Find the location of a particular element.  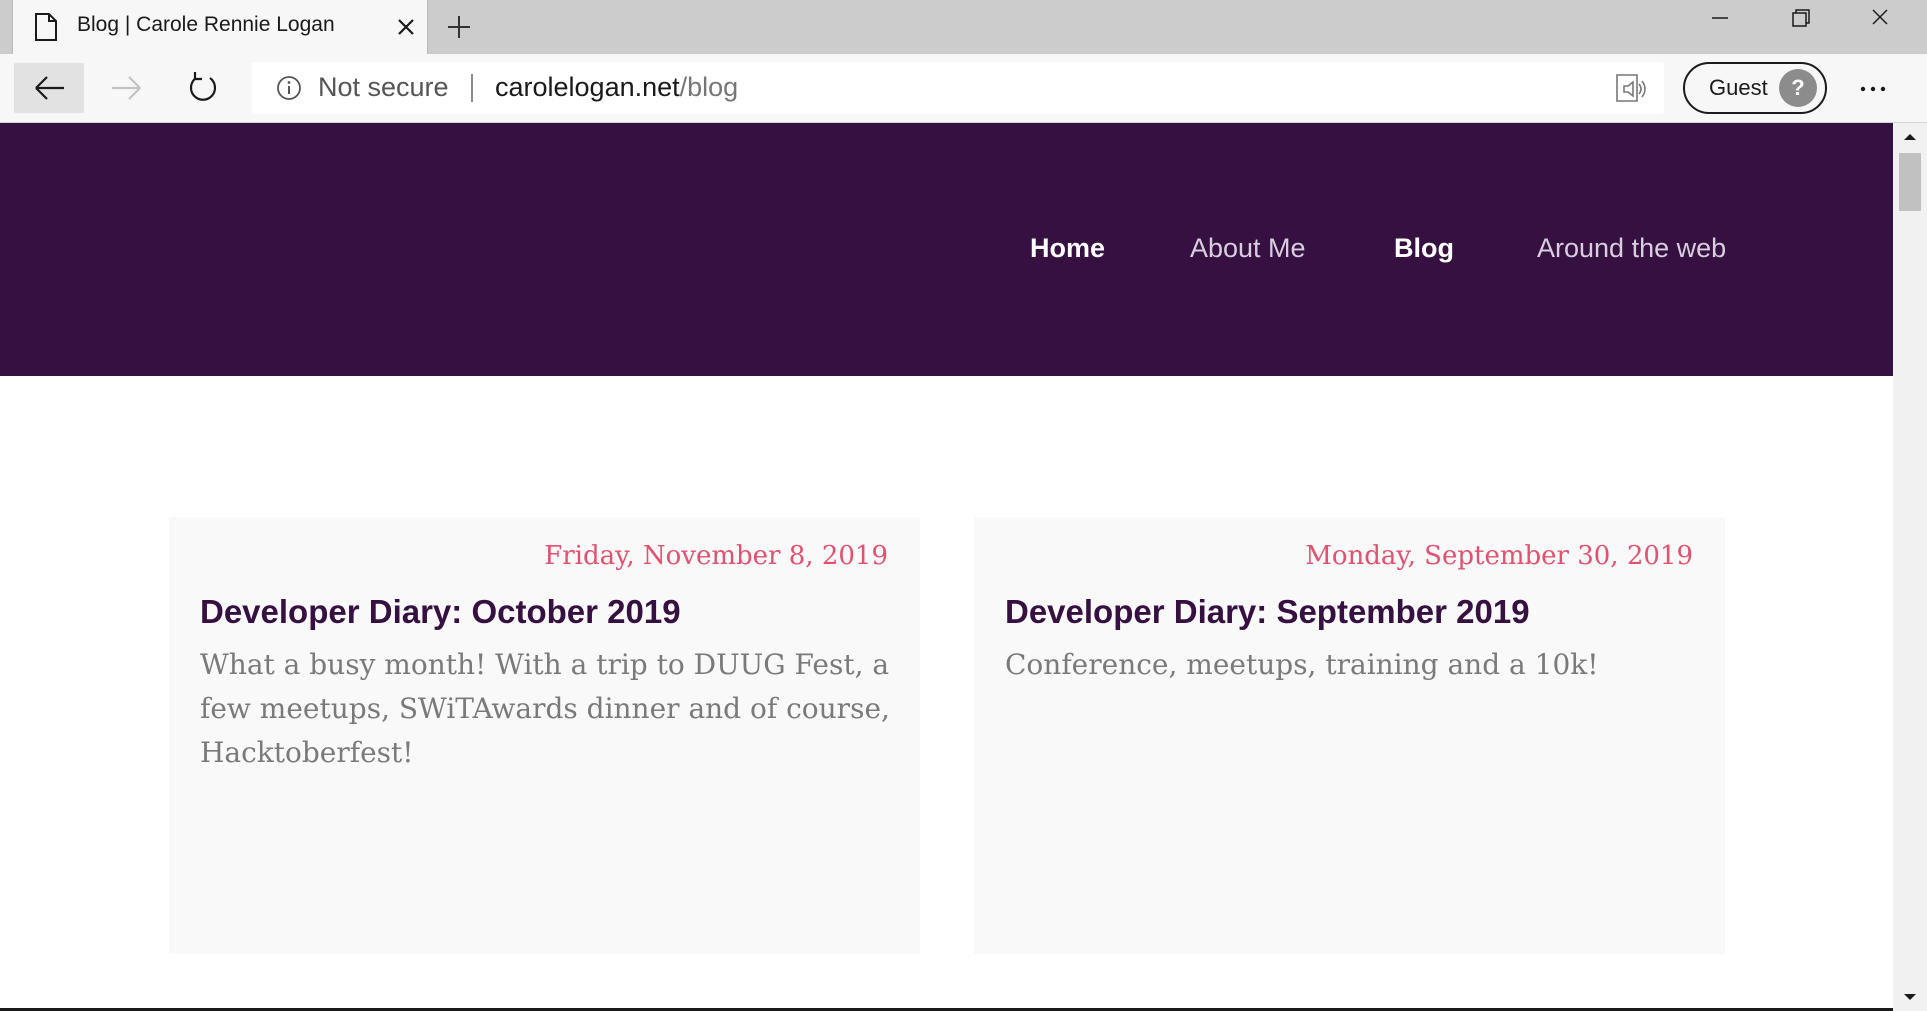

post-date: Monday, September 30, 2019 is located at coordinates (1499, 556).